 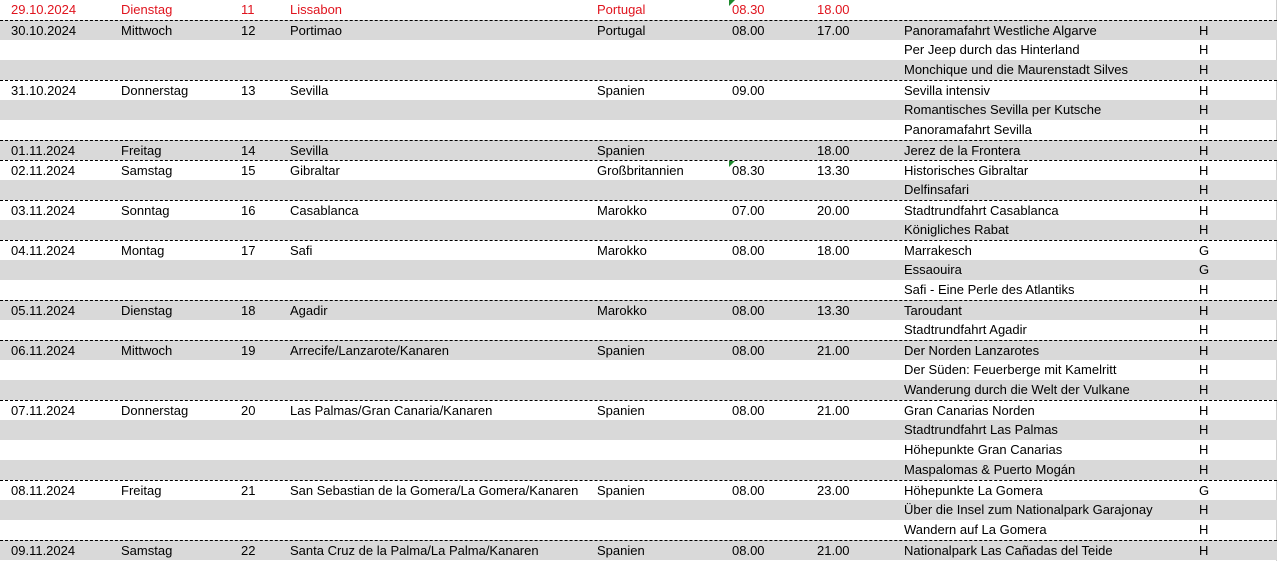 I want to click on excursion-cell: Romantisches Sevilla per Kutsche, so click(x=1002, y=110).